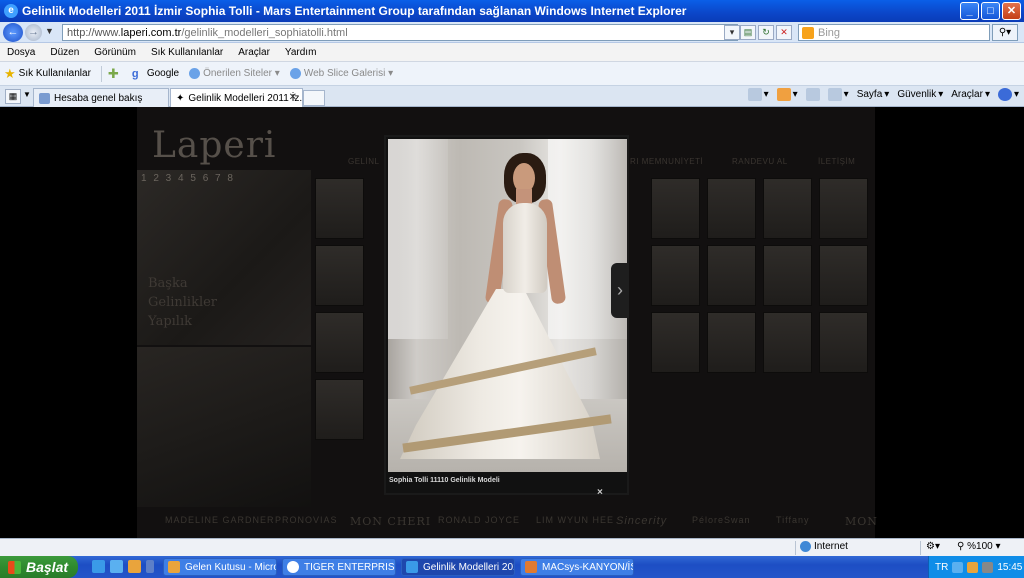 The height and width of the screenshot is (578, 1024). Describe the element at coordinates (33, 32) in the screenshot. I see `forward-button: →` at that location.